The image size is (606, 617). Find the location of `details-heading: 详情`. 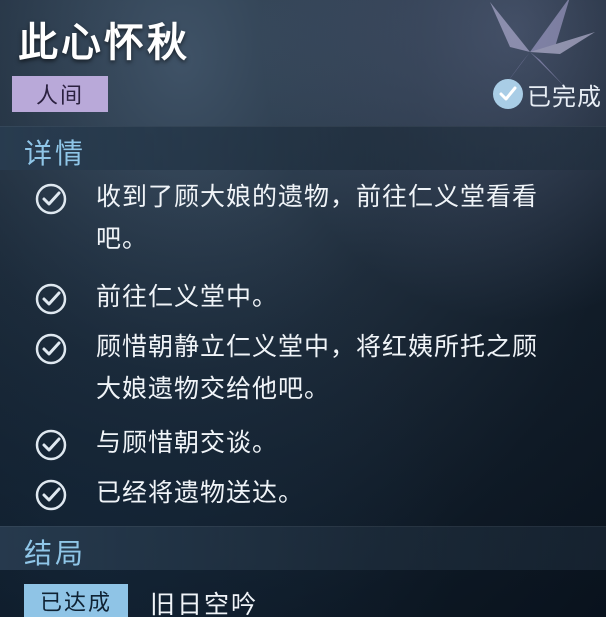

details-heading: 详情 is located at coordinates (55, 153).